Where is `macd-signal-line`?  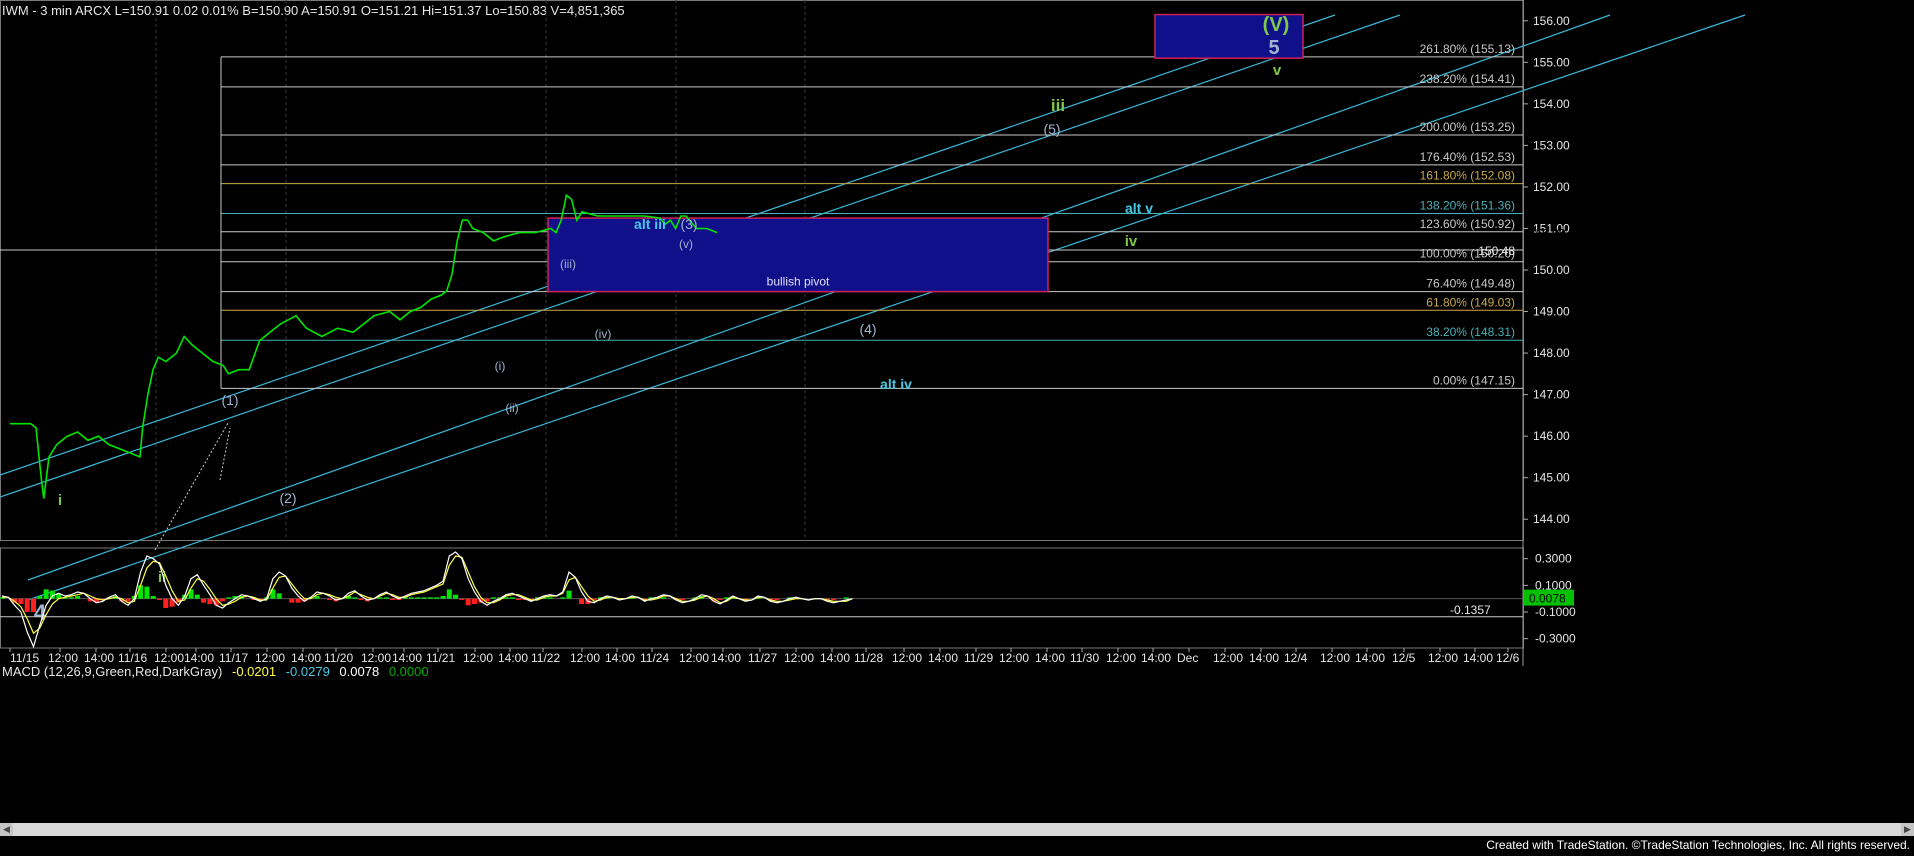
macd-signal-line is located at coordinates (427, 595).